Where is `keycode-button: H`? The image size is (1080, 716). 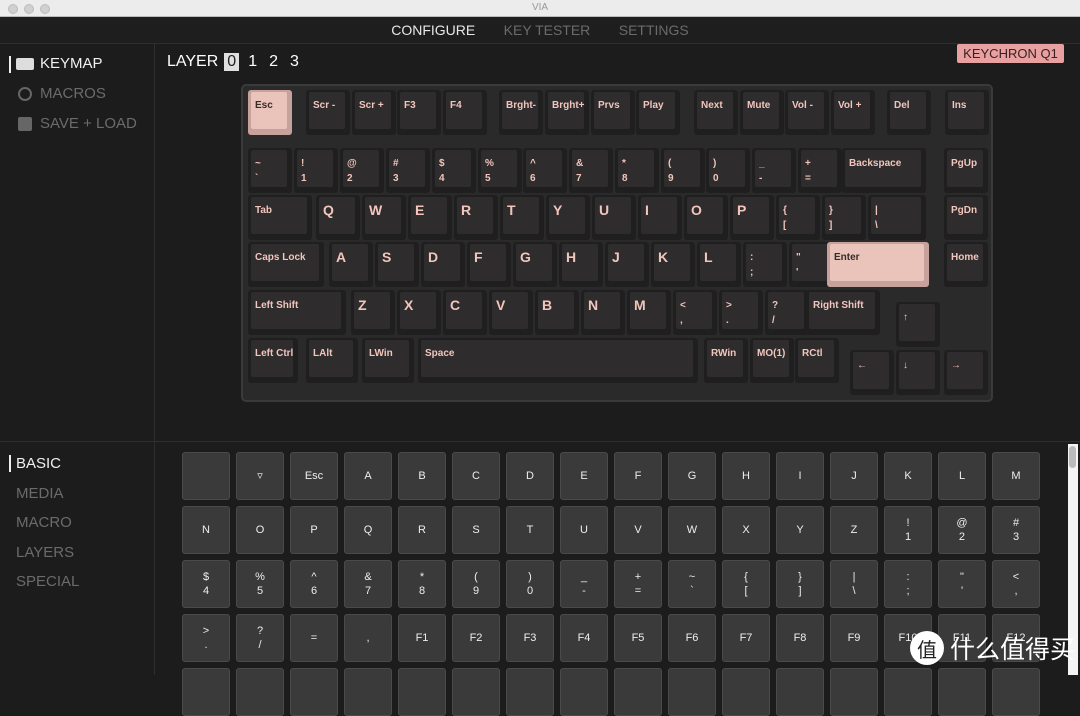
keycode-button: H is located at coordinates (746, 476).